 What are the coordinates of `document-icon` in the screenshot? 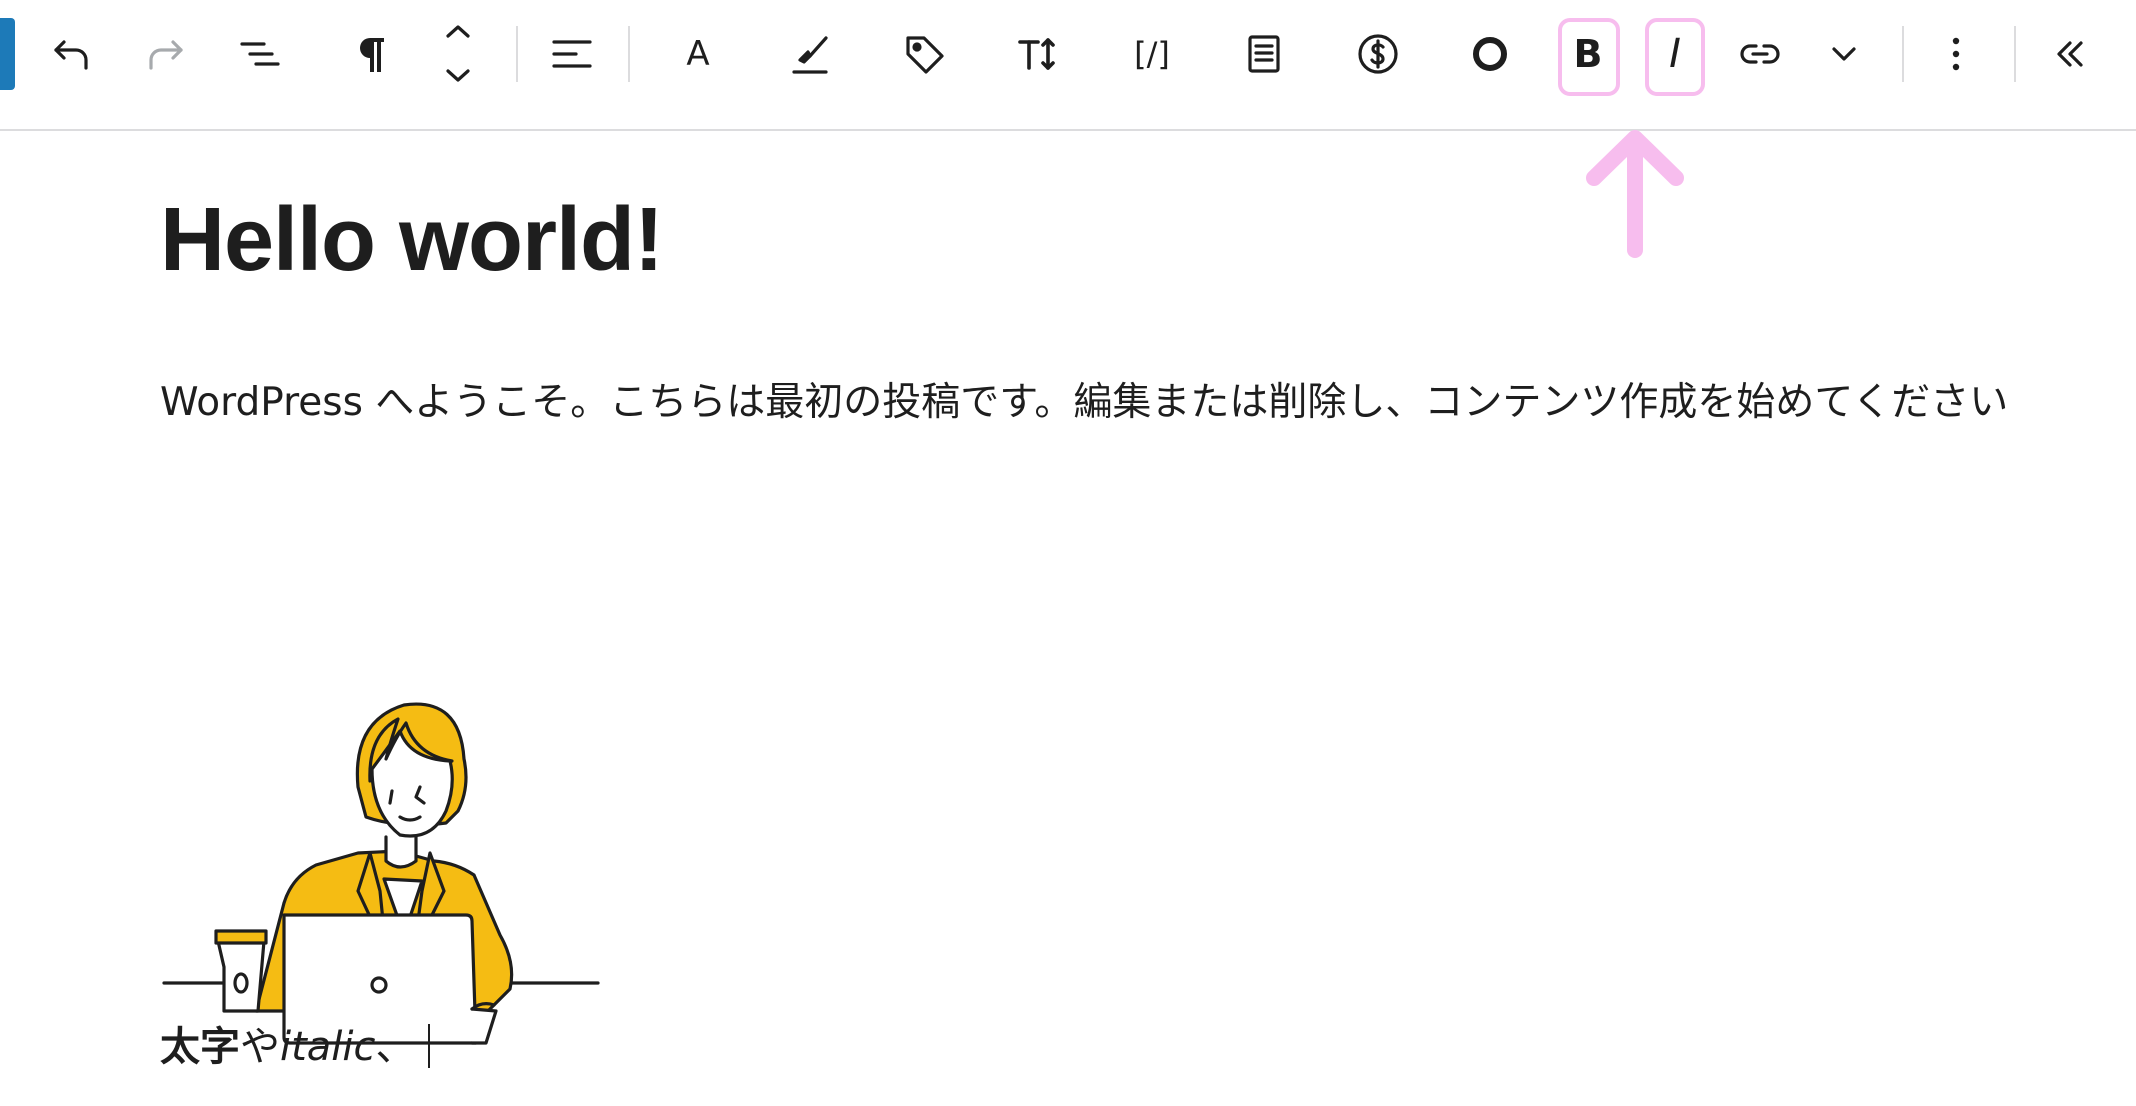 It's located at (1264, 54).